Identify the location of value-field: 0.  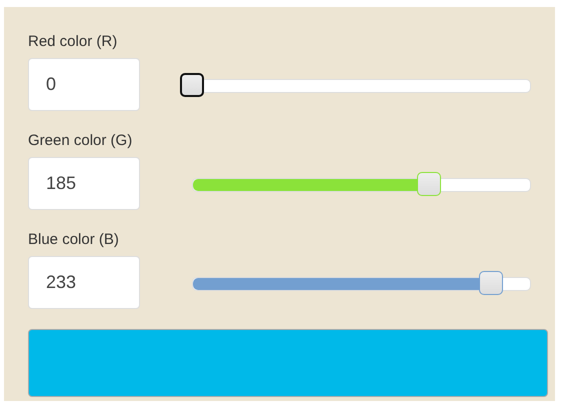
(84, 84).